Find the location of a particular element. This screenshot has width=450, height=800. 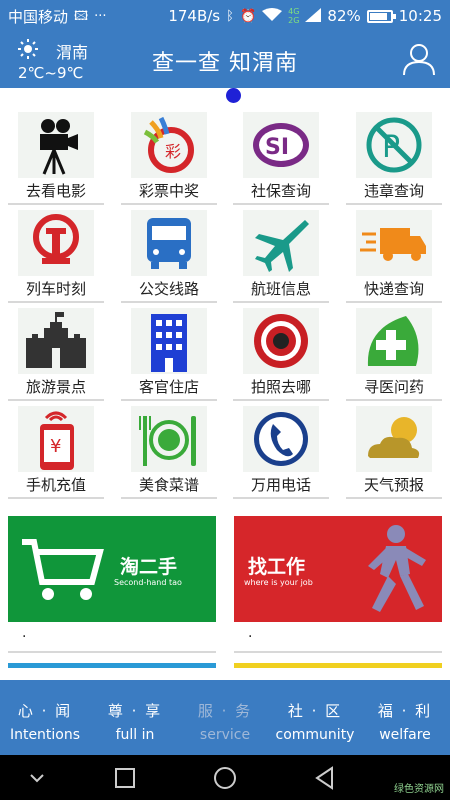

service-lottery: 彩 彩票中奖 is located at coordinates (169, 157).